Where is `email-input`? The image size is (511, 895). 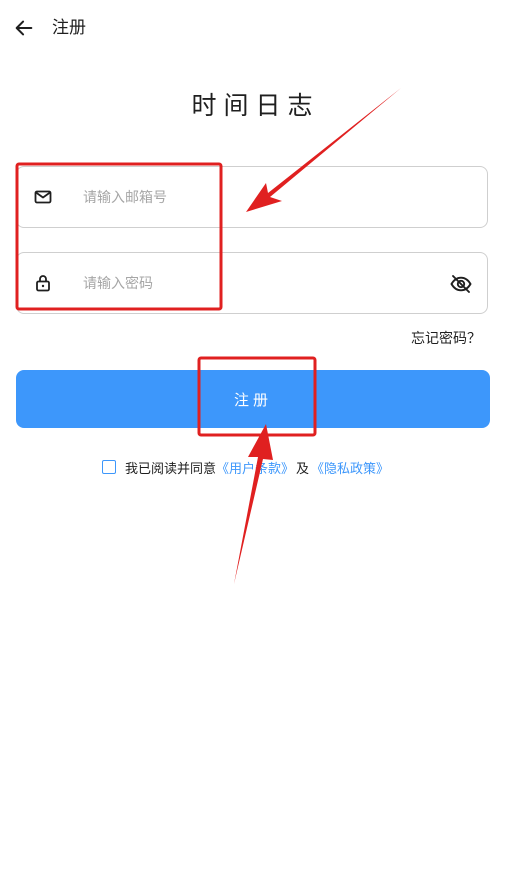 email-input is located at coordinates (263, 198).